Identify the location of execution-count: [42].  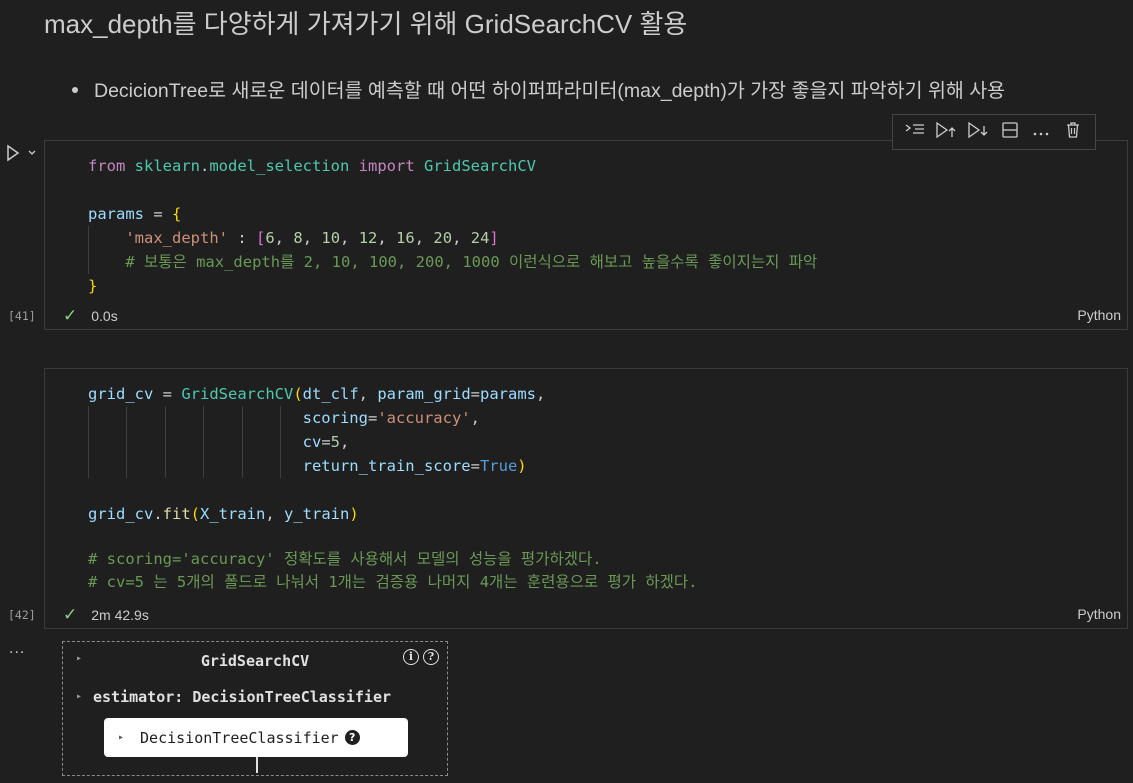
(22, 615).